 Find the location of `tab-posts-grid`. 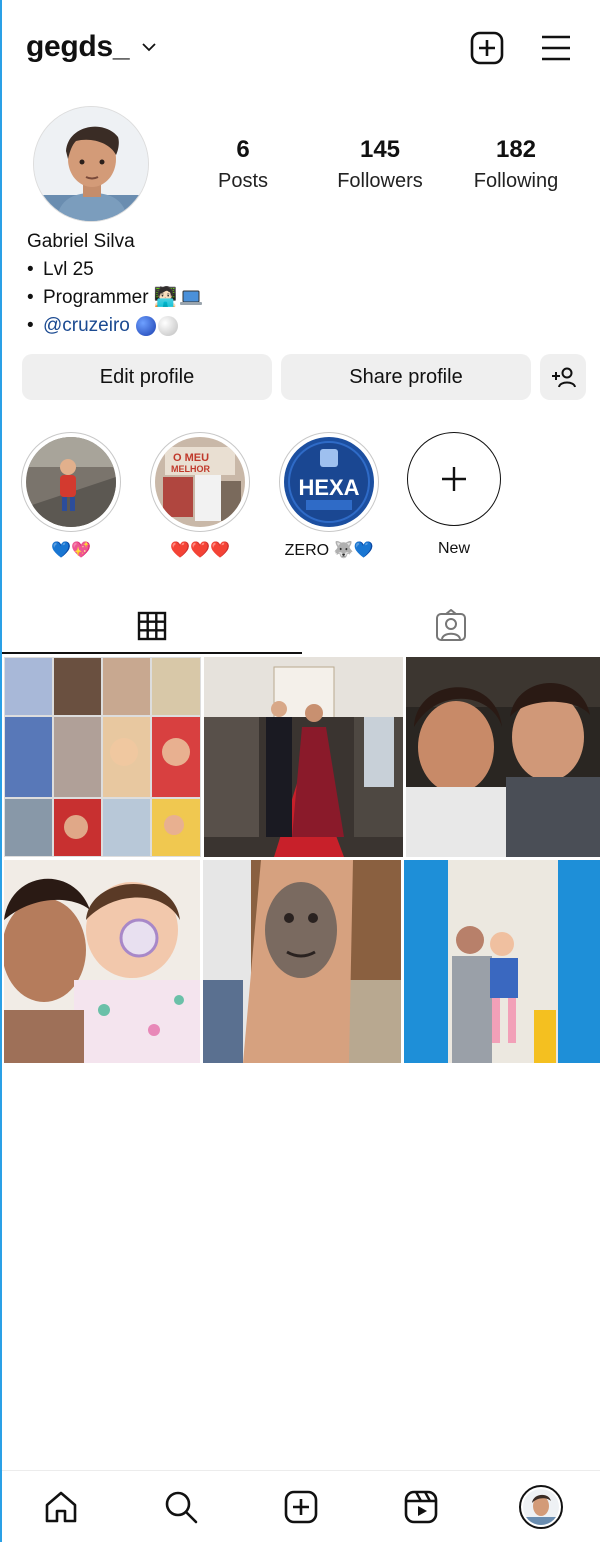

tab-posts-grid is located at coordinates (152, 626).